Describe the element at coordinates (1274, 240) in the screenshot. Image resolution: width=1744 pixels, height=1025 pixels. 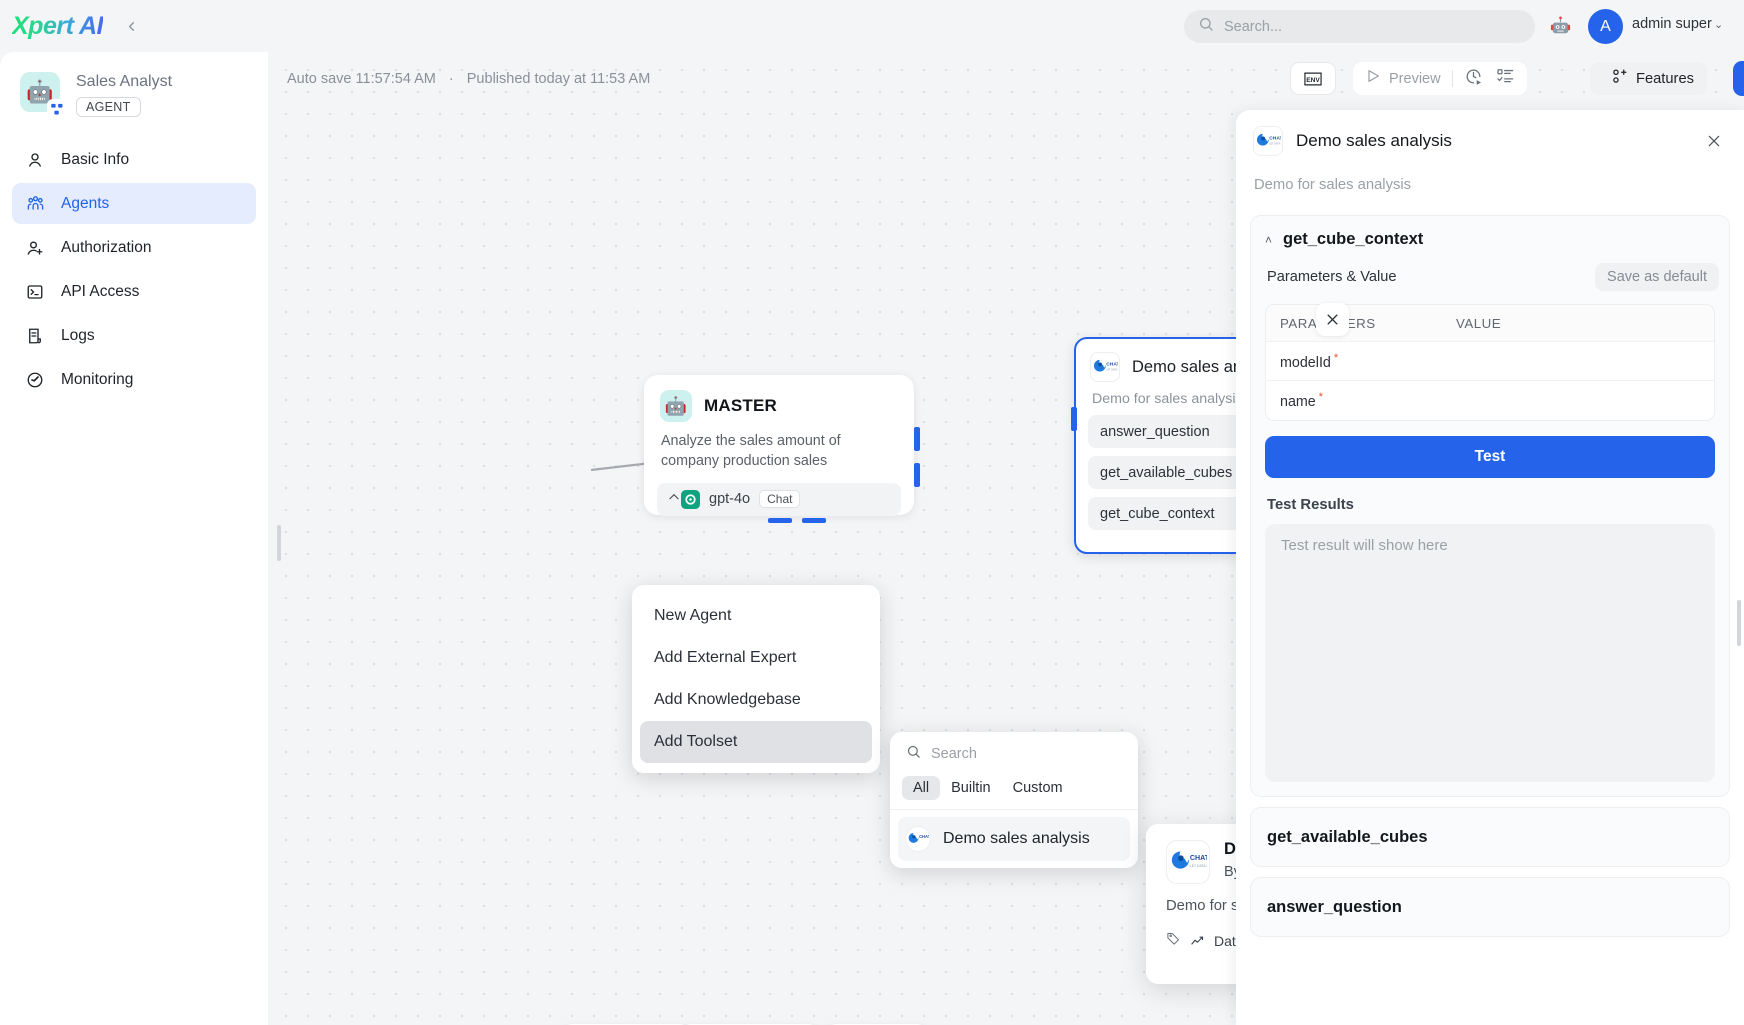
I see `chevron-up-icon: ˄` at that location.